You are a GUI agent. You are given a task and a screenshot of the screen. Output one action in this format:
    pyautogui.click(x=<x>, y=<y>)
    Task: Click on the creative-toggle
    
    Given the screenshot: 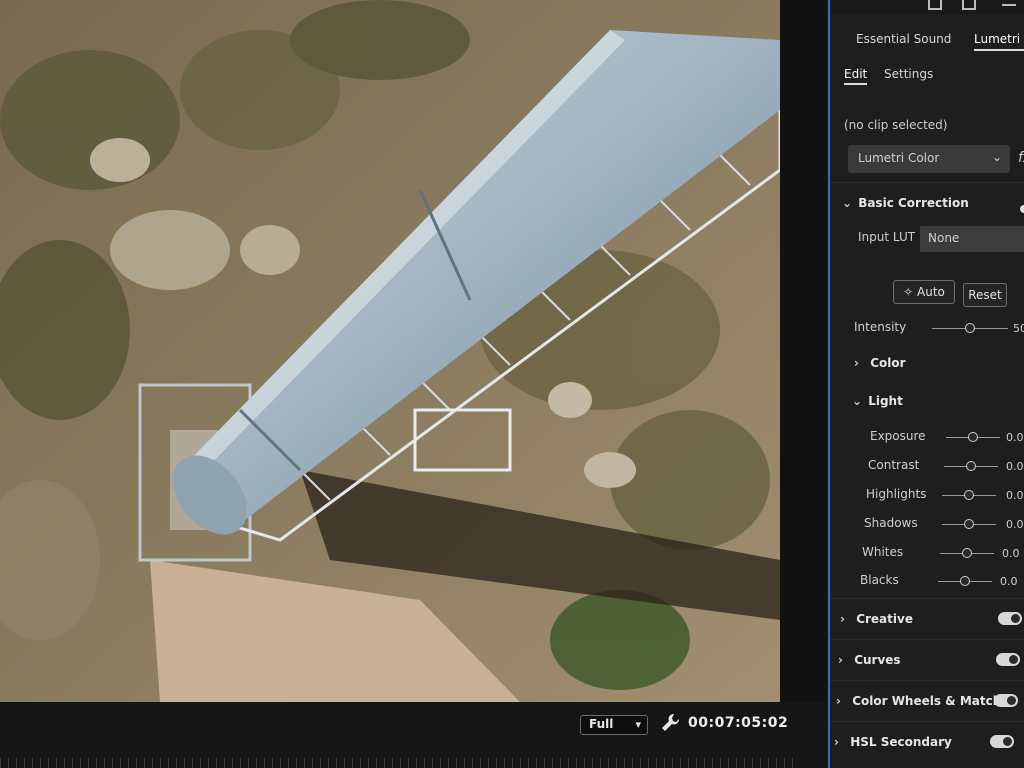 What is the action you would take?
    pyautogui.click(x=1010, y=618)
    